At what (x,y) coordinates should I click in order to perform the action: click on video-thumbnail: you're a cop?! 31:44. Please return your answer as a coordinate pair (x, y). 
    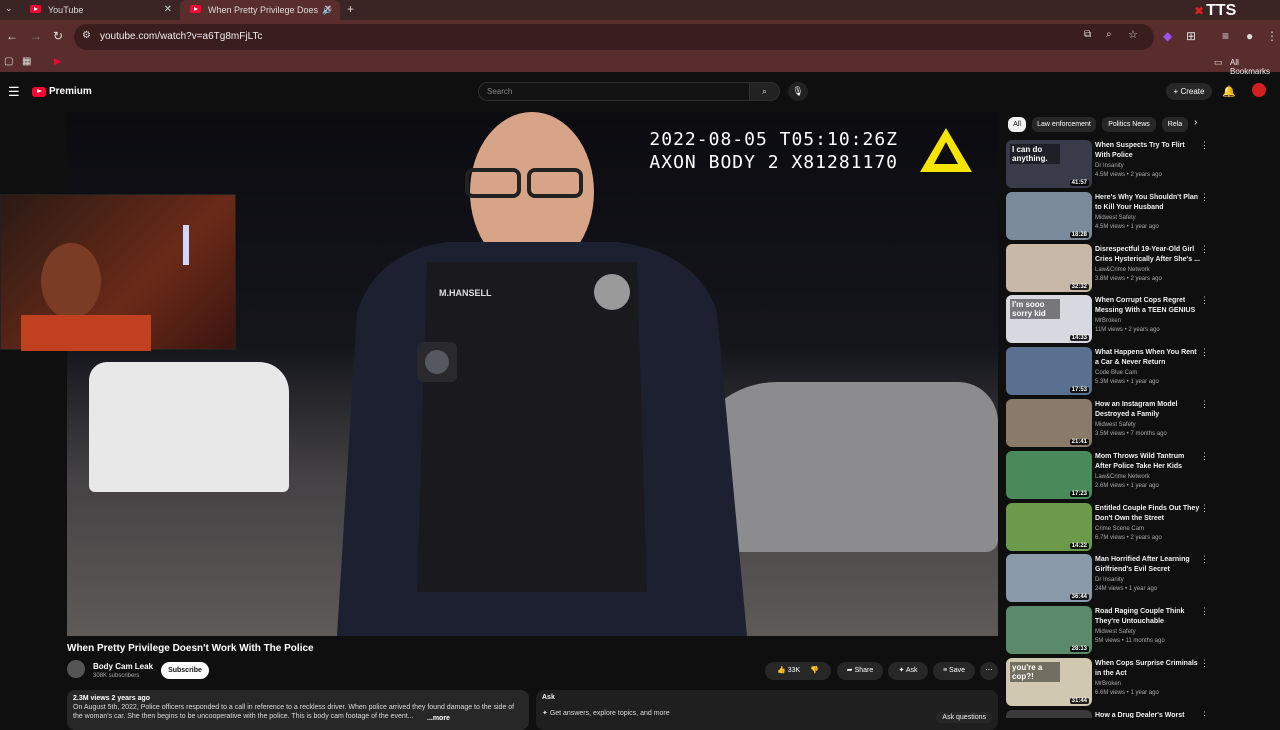
    Looking at the image, I should click on (1049, 682).